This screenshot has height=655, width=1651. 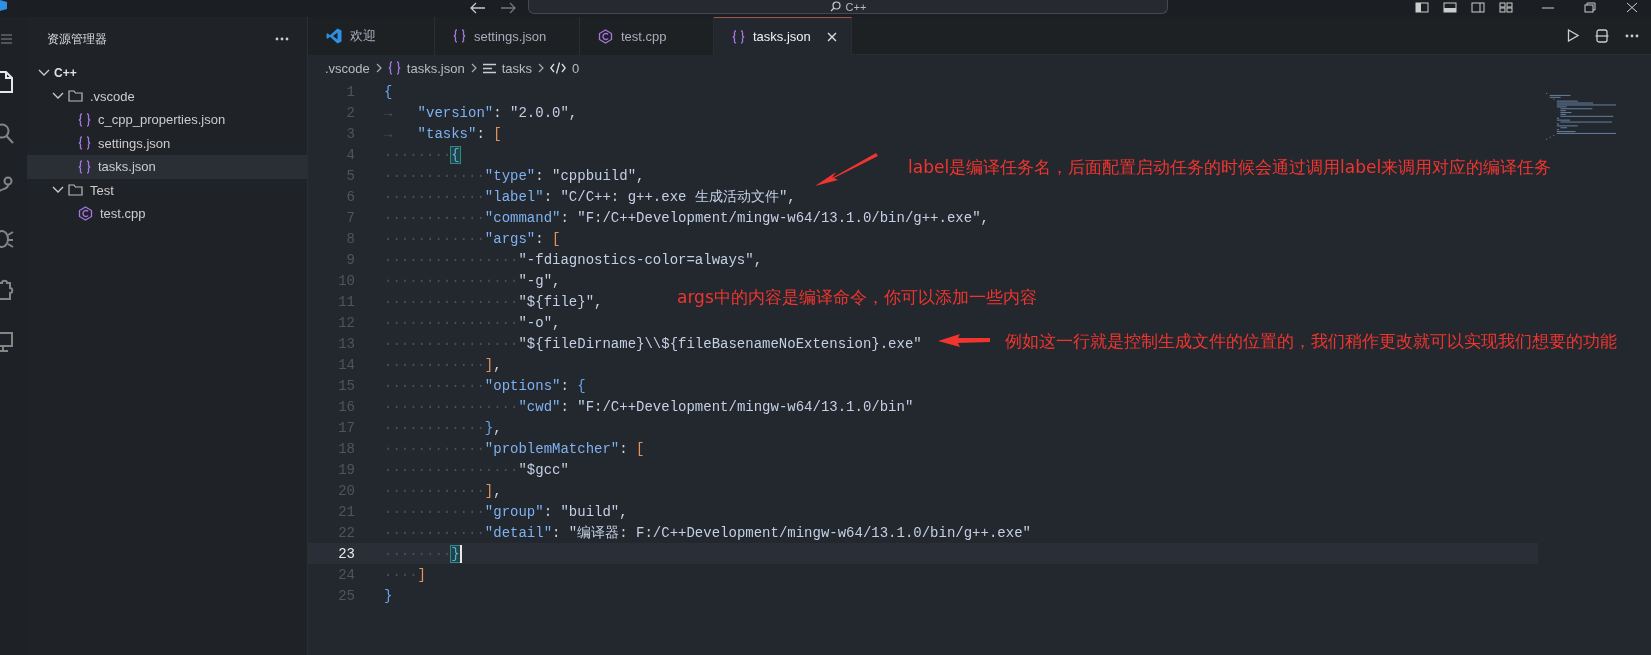 What do you see at coordinates (564, 448) in the screenshot?
I see `code-line: "problemMatcher": [` at bounding box center [564, 448].